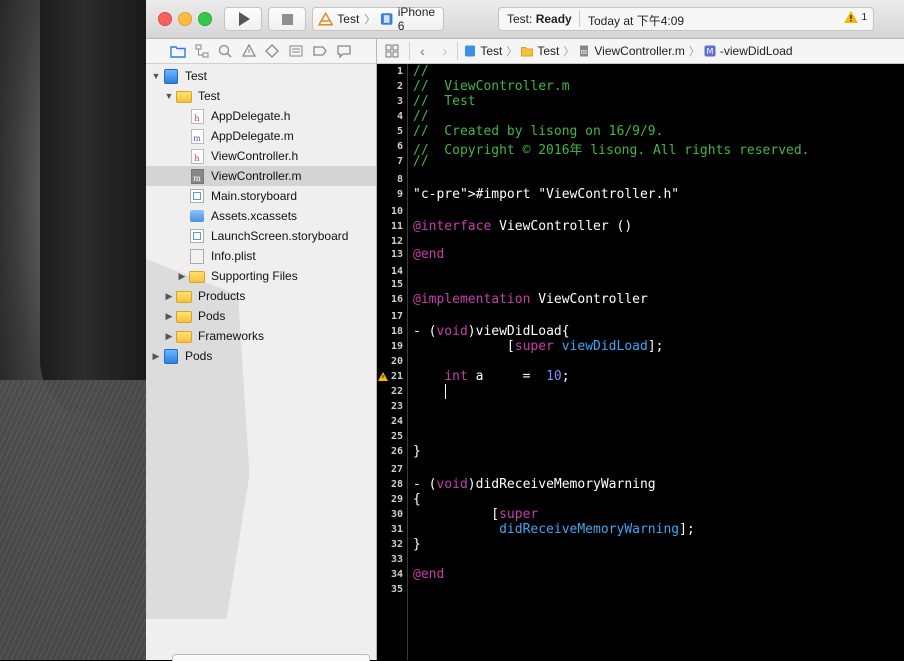  What do you see at coordinates (225, 51) in the screenshot?
I see `search-navigator-icon` at bounding box center [225, 51].